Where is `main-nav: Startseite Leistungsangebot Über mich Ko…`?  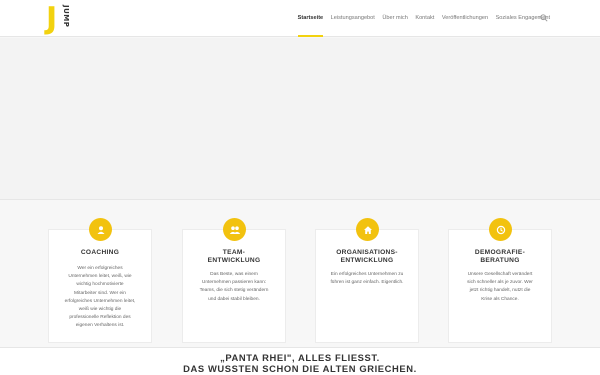 main-nav: Startseite Leistungsangebot Über mich Ko… is located at coordinates (420, 18).